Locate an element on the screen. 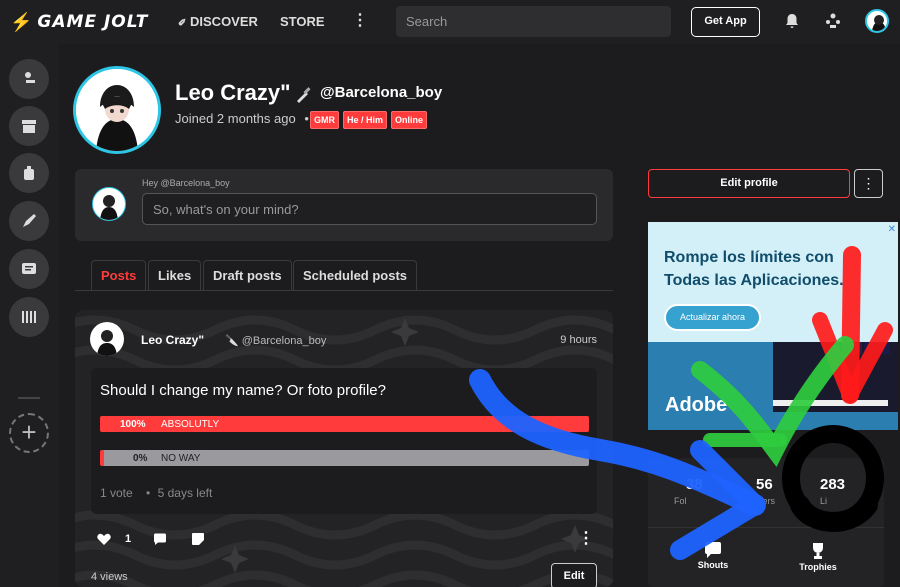 The width and height of the screenshot is (900, 587). add-community-button: + is located at coordinates (29, 433).